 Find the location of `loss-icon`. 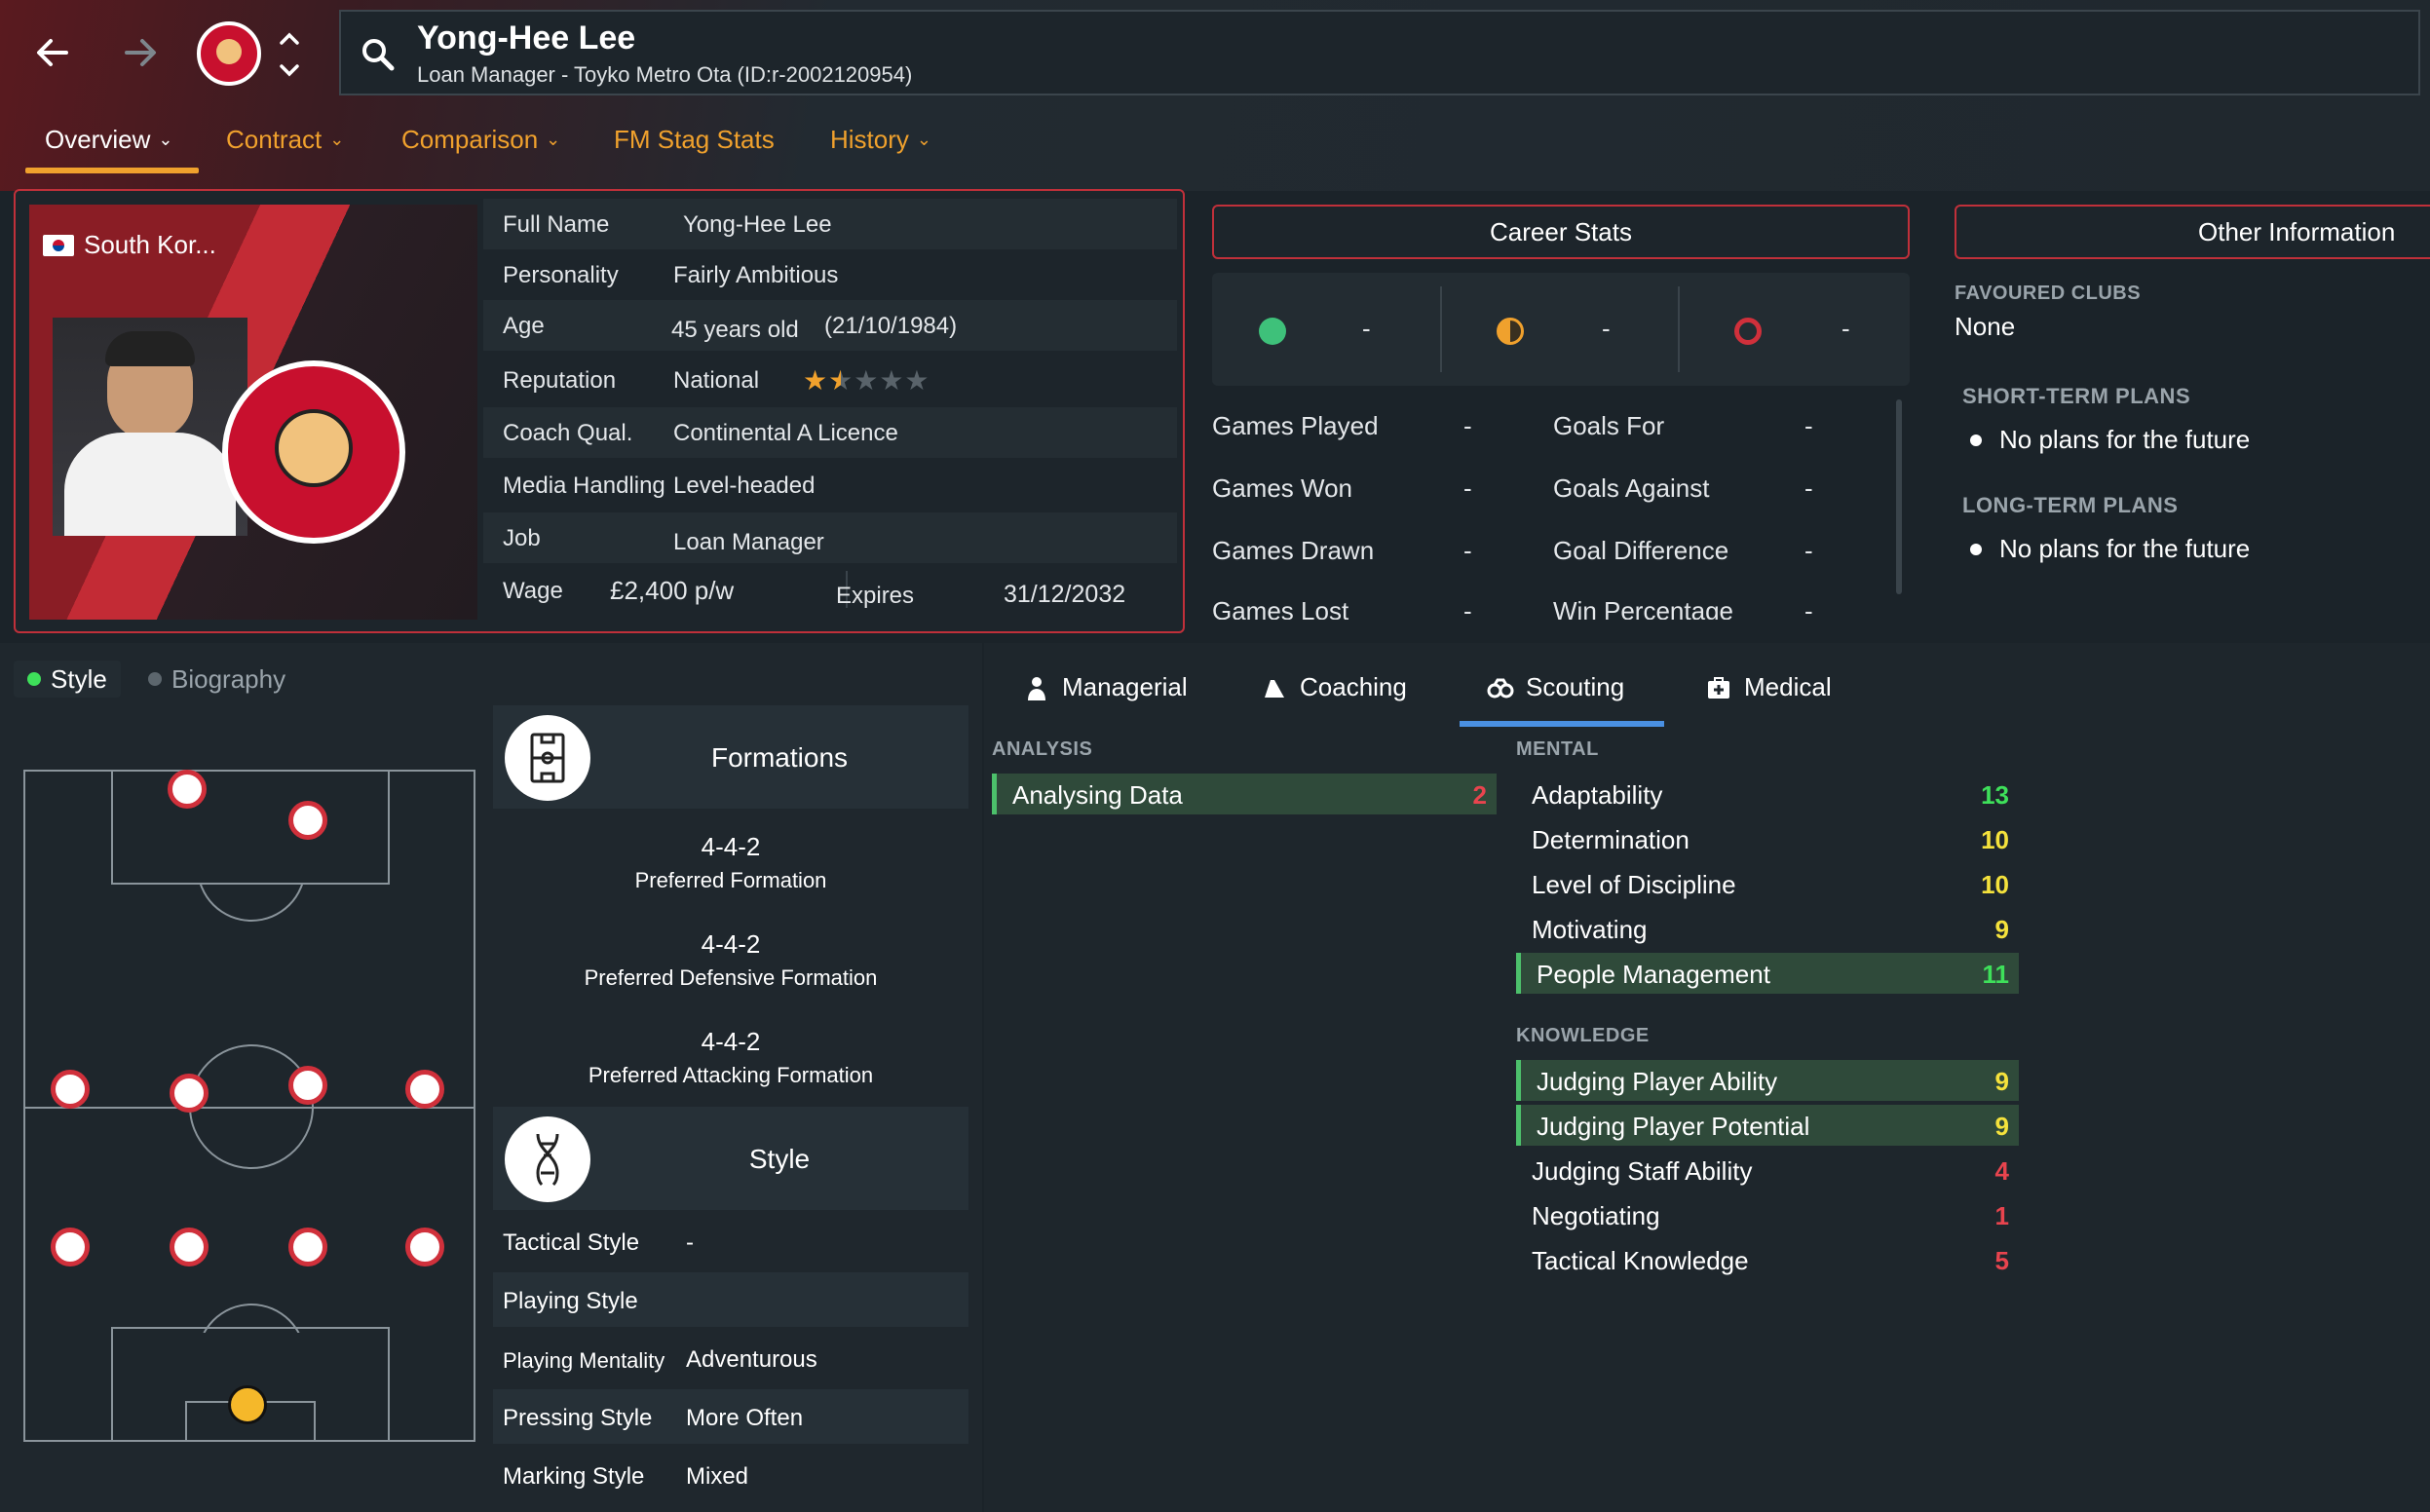

loss-icon is located at coordinates (1748, 331).